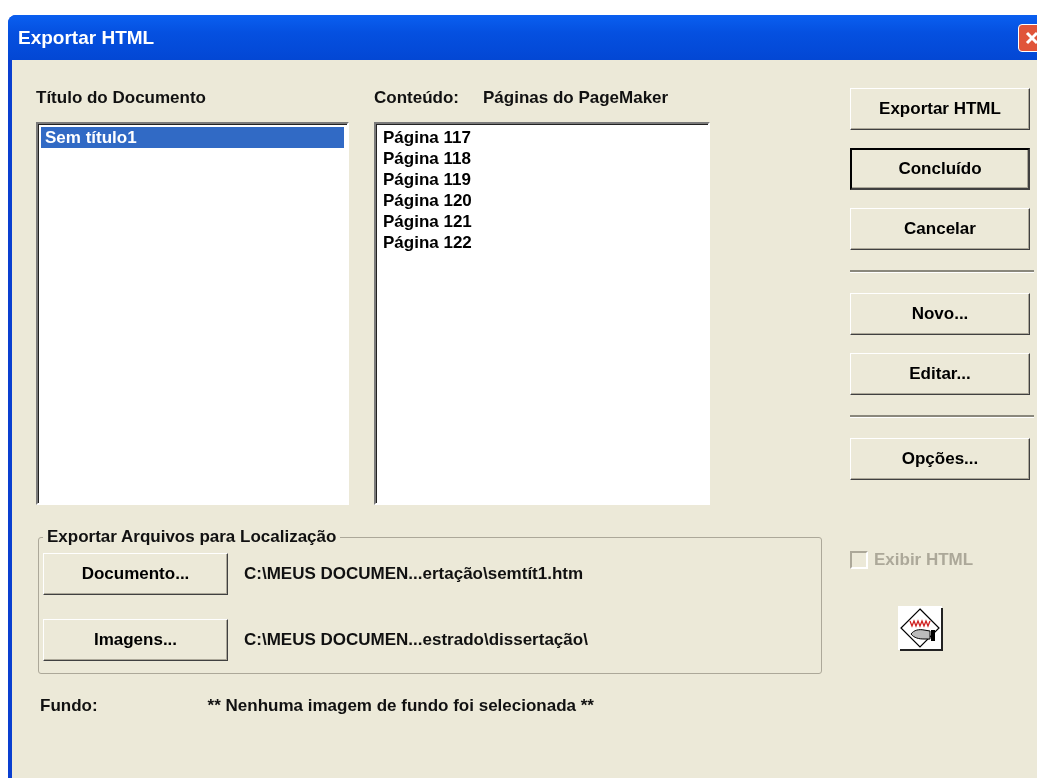 This screenshot has height=778, width=1037. I want to click on file-path: C:\MEUS DOCUMEN...ertação\semtít1.htm, so click(414, 574).